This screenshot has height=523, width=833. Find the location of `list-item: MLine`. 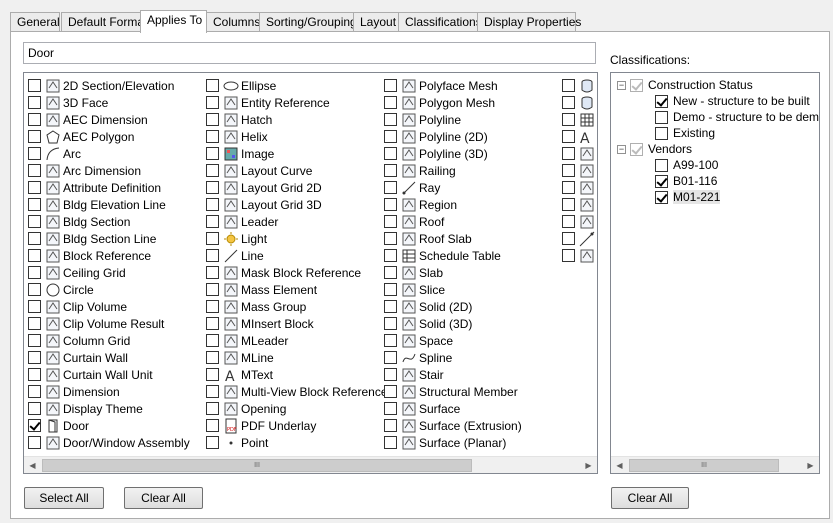

list-item: MLine is located at coordinates (297, 357).